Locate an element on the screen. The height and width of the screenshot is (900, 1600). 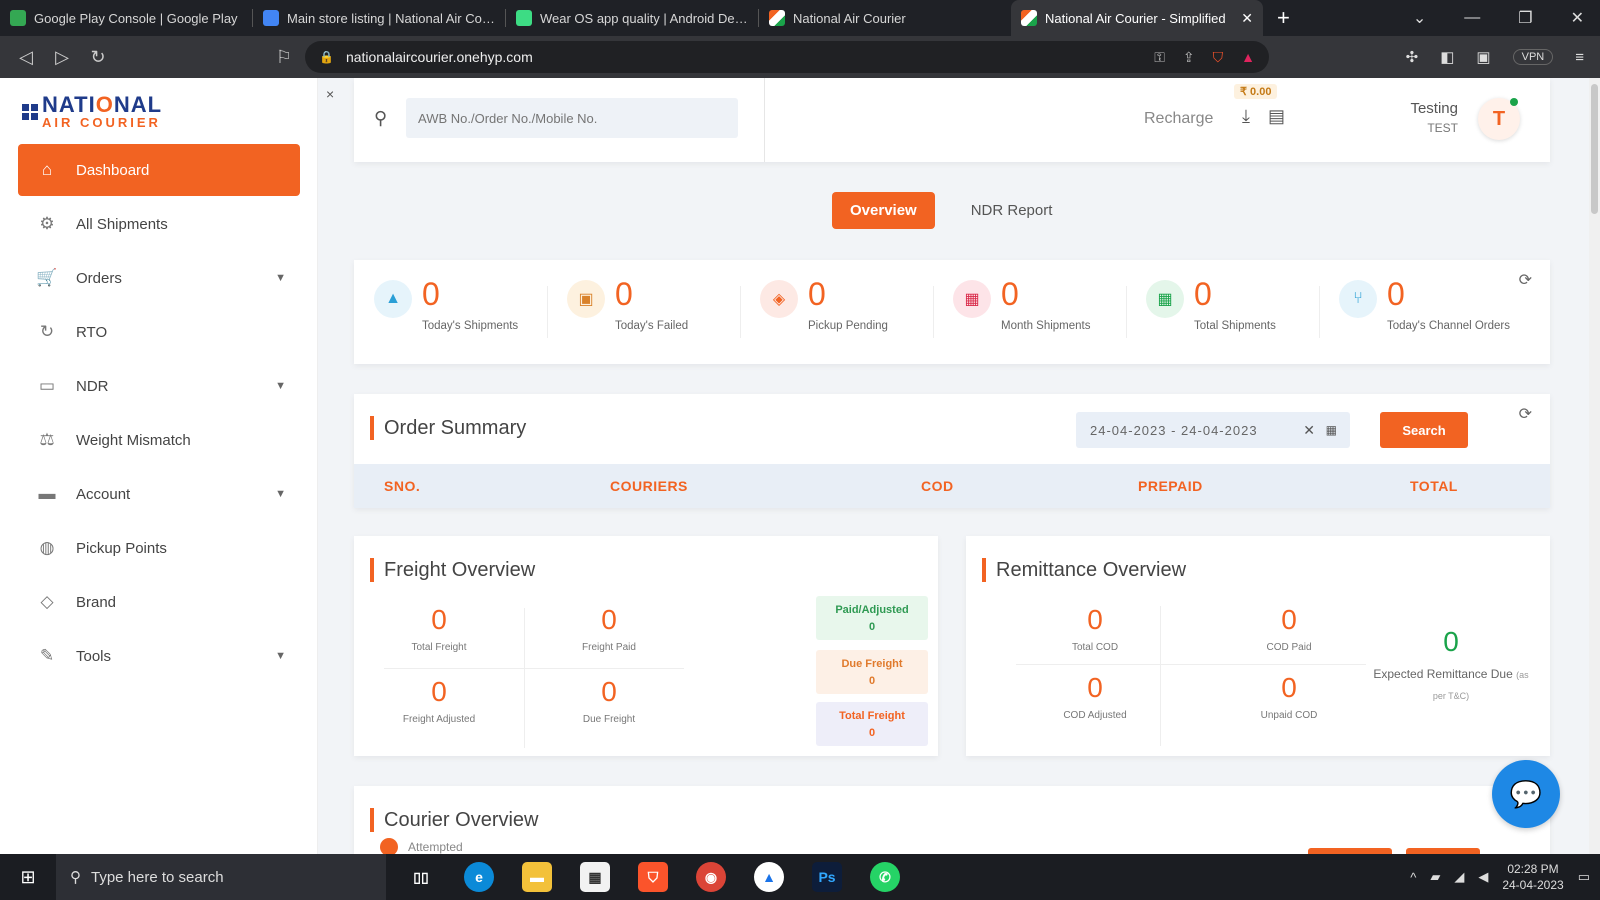
edge-icon: e is located at coordinates (479, 877).